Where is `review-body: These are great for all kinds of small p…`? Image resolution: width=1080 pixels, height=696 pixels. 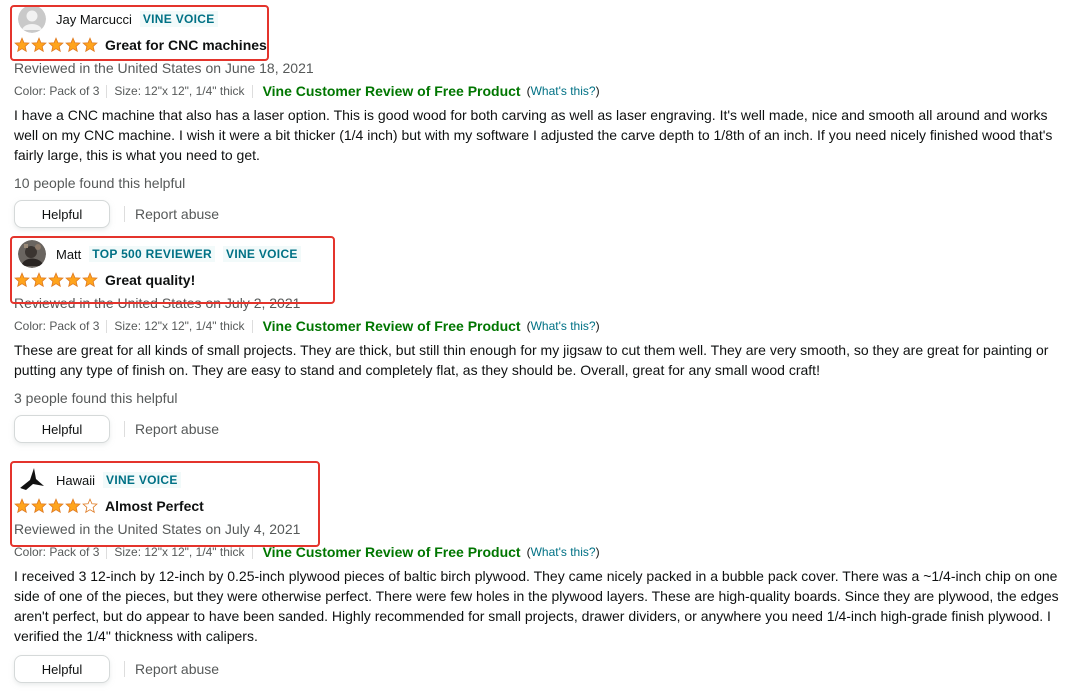
review-body: These are great for all kinds of small p… is located at coordinates (531, 360).